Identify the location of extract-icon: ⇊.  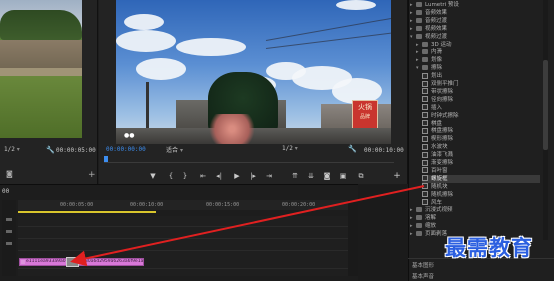
(311, 176).